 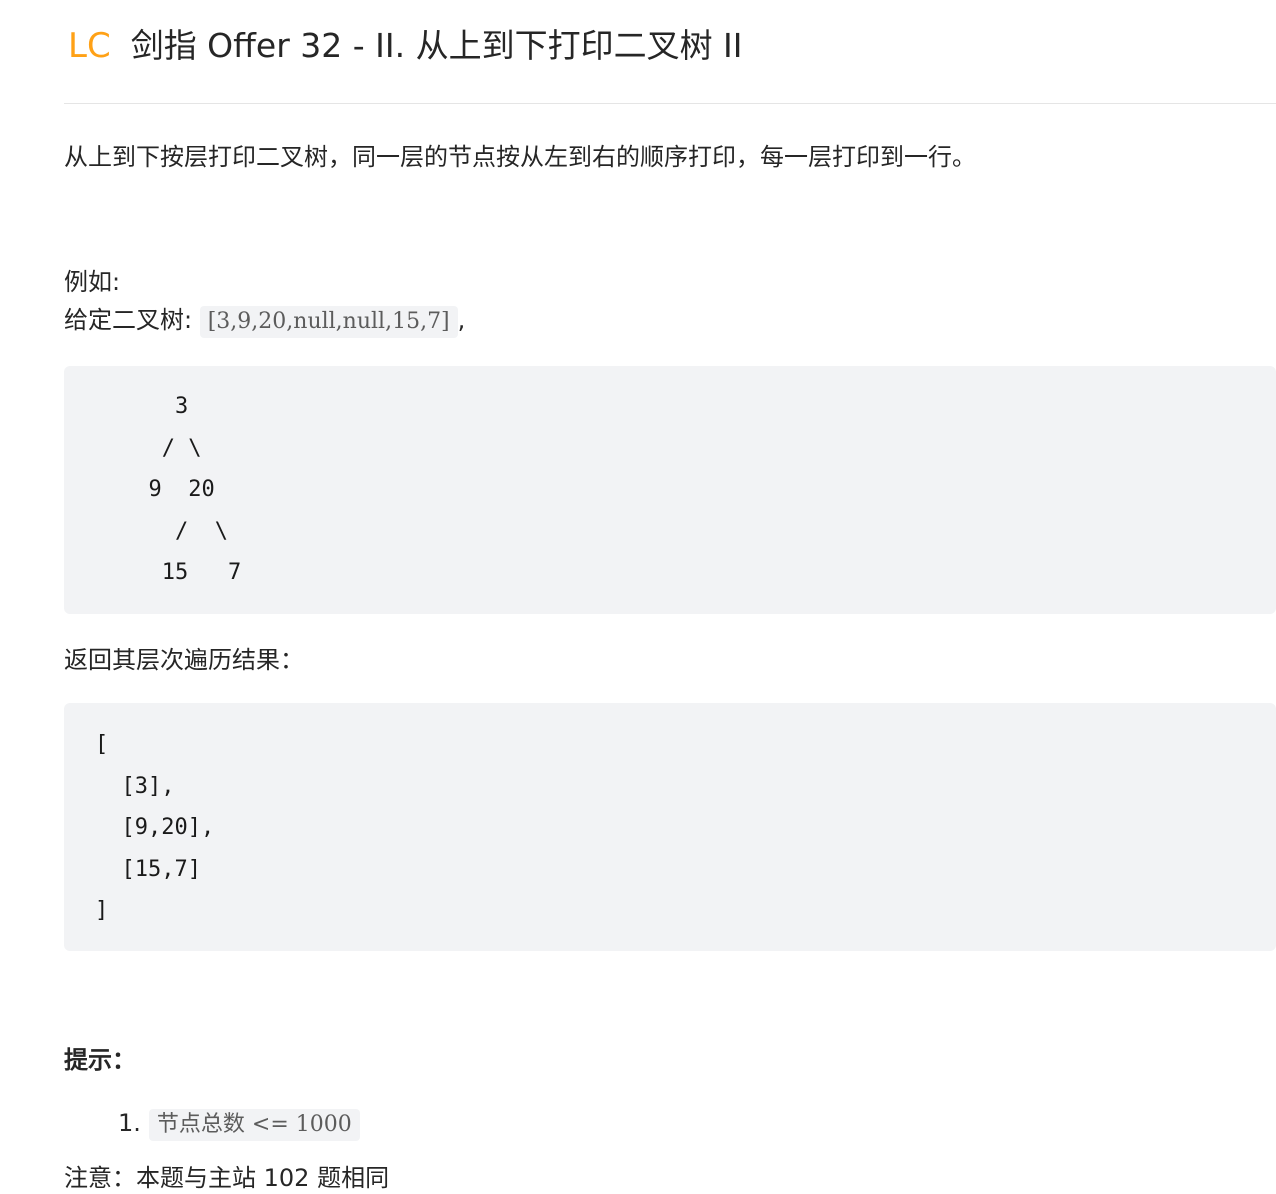 I want to click on given-tree-suffix: ,, so click(x=461, y=320).